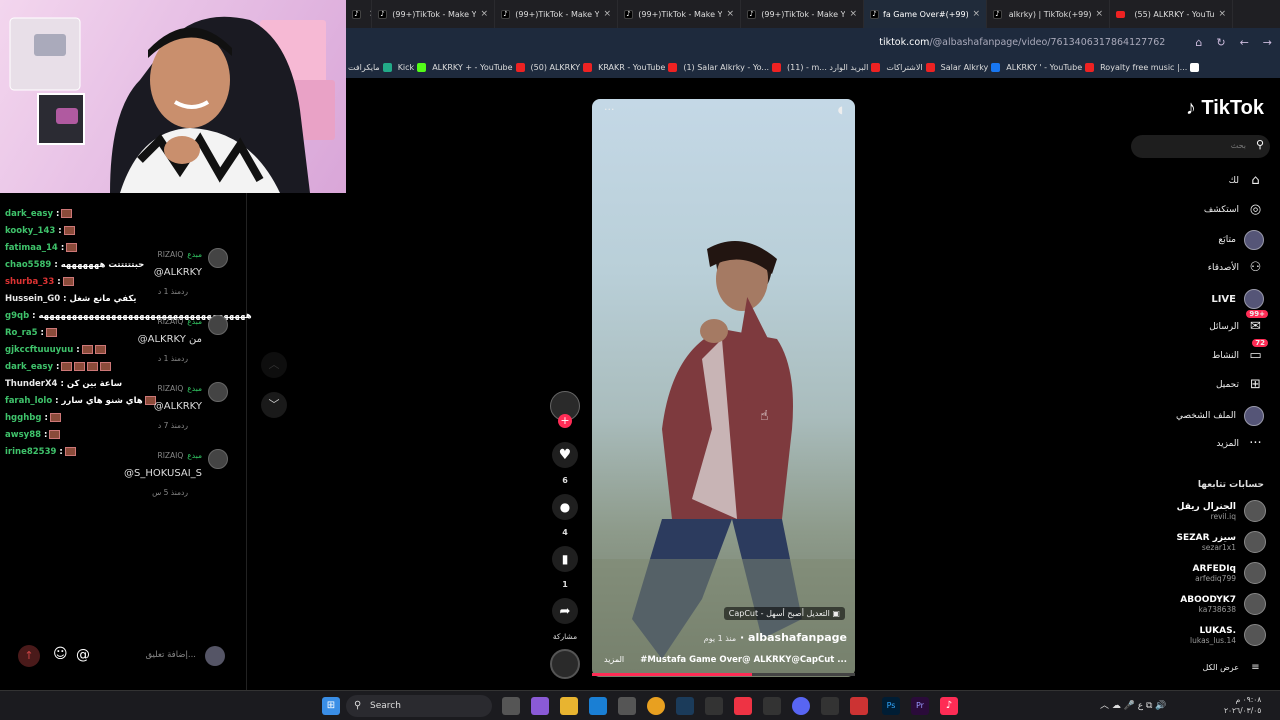  I want to click on clock: ٠٩:٠٨ م ٢٠٢٦/٠٣/٠٥, so click(1242, 705).